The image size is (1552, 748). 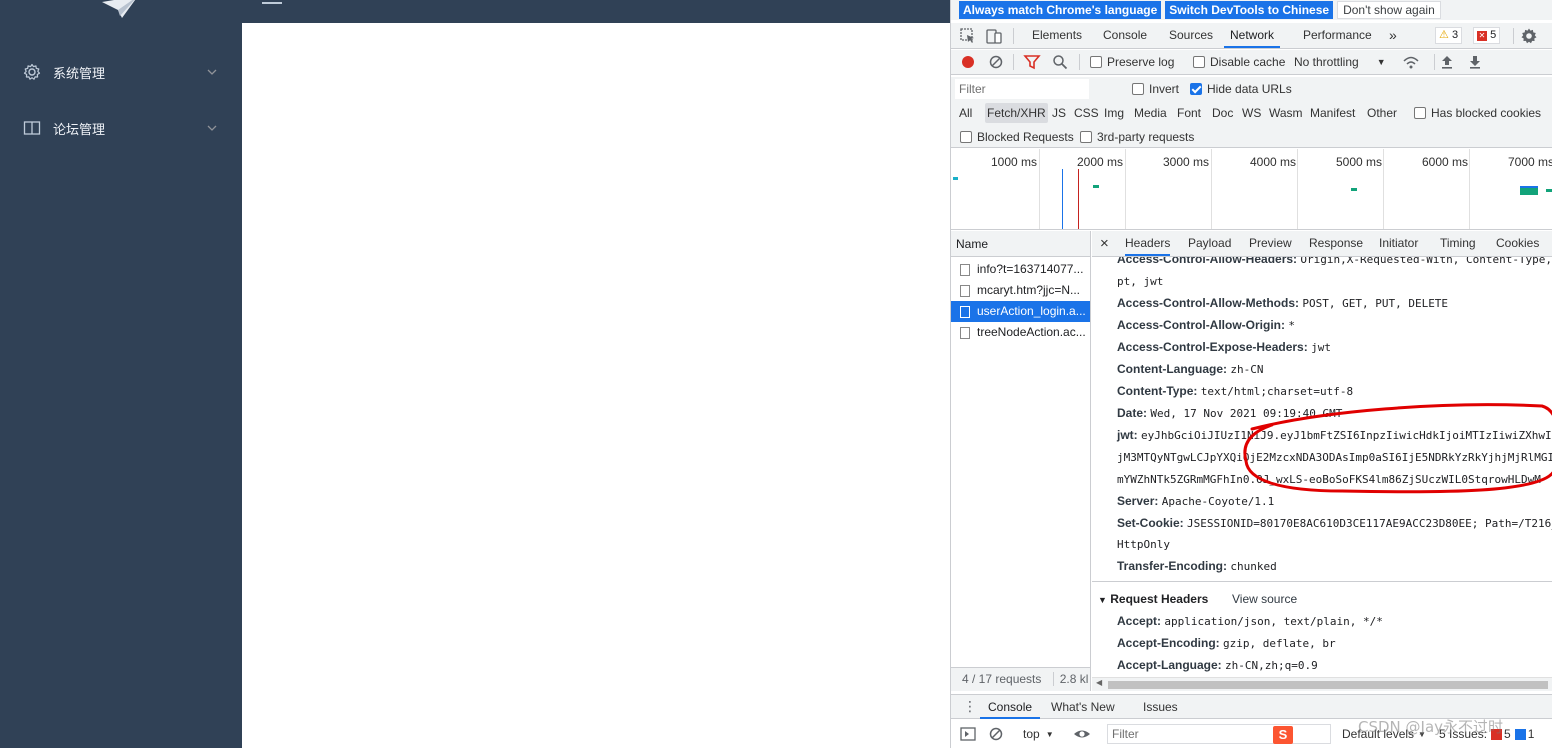 What do you see at coordinates (1127, 435) in the screenshot?
I see `header-name: jwt:` at bounding box center [1127, 435].